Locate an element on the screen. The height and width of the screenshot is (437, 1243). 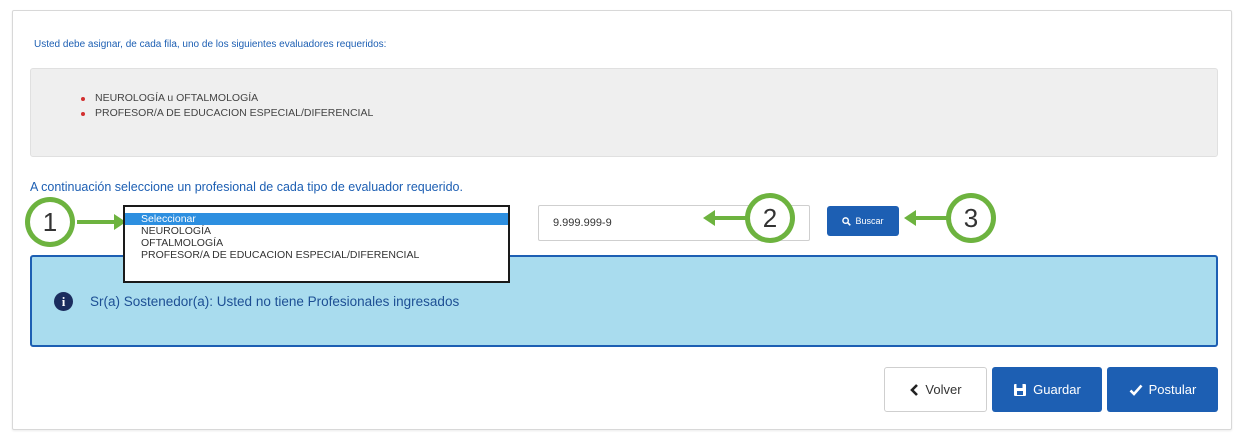
search-button: Buscar is located at coordinates (863, 221).